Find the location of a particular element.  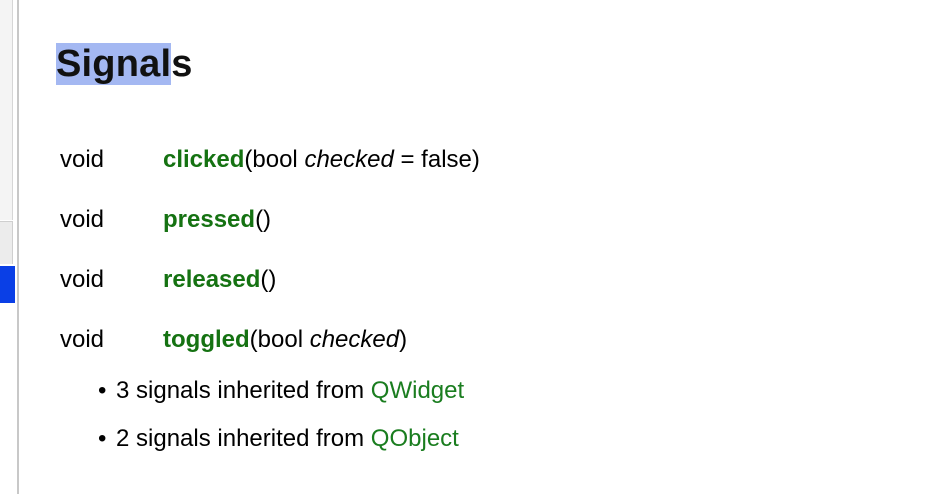

signal-link-clicked: clicked is located at coordinates (203, 159).